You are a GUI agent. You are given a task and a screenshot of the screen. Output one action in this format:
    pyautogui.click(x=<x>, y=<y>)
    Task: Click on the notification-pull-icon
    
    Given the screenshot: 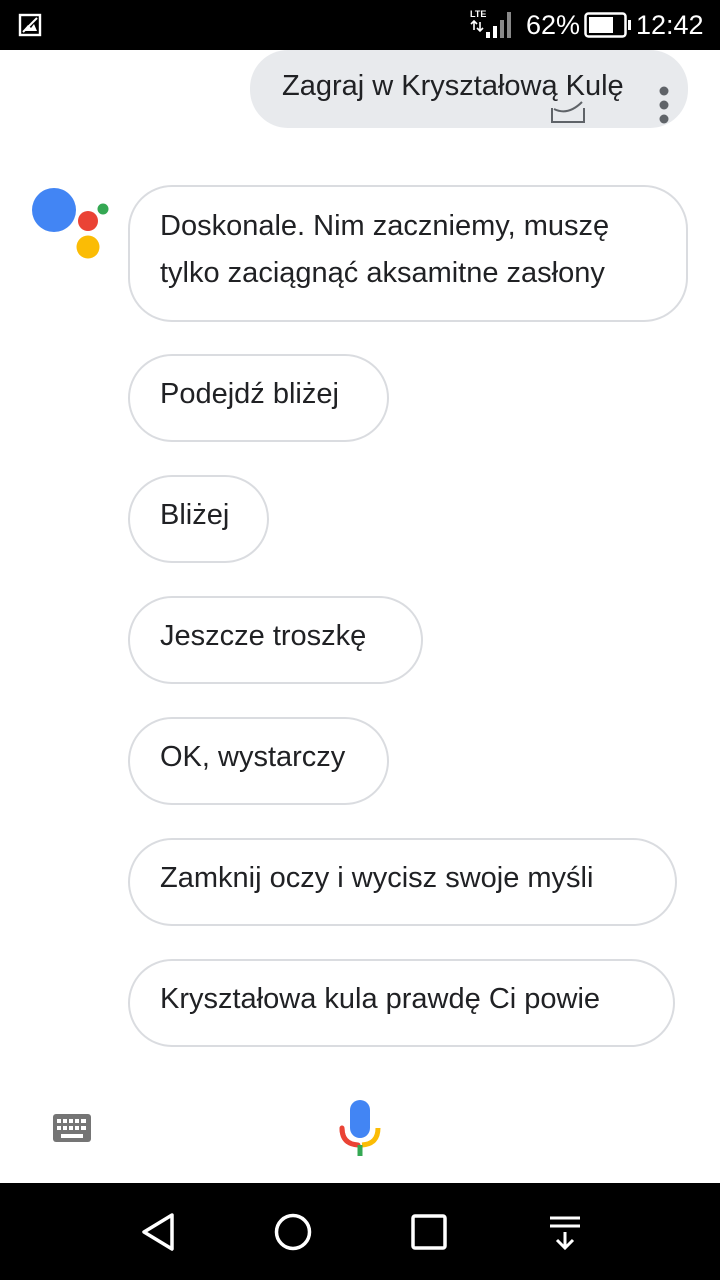 What is the action you would take?
    pyautogui.click(x=565, y=1232)
    